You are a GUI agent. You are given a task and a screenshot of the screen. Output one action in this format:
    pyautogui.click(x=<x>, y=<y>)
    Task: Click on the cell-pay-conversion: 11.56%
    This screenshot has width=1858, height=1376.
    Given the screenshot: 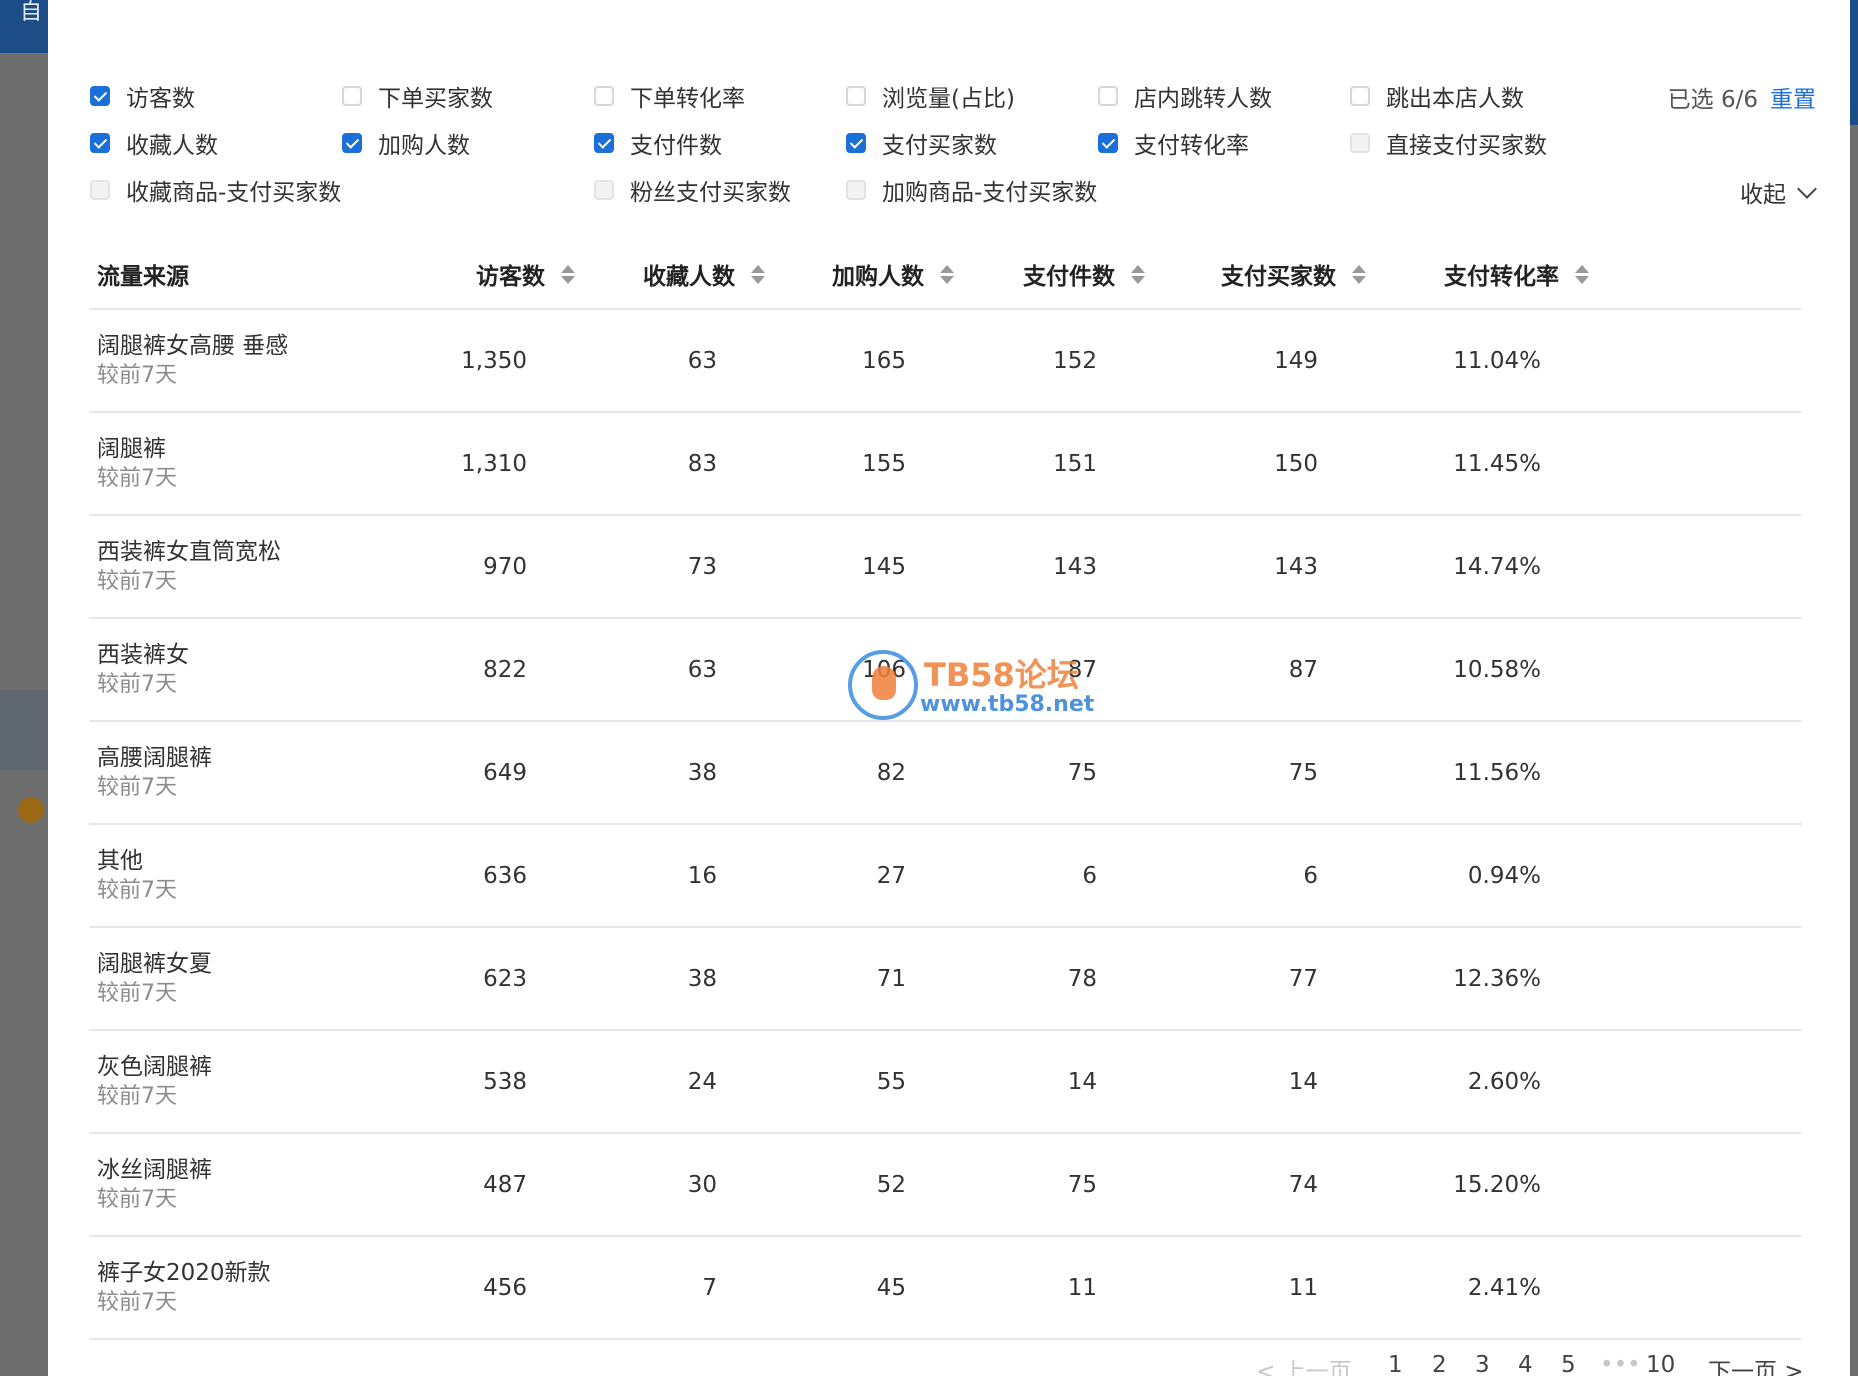 What is the action you would take?
    pyautogui.click(x=1497, y=772)
    